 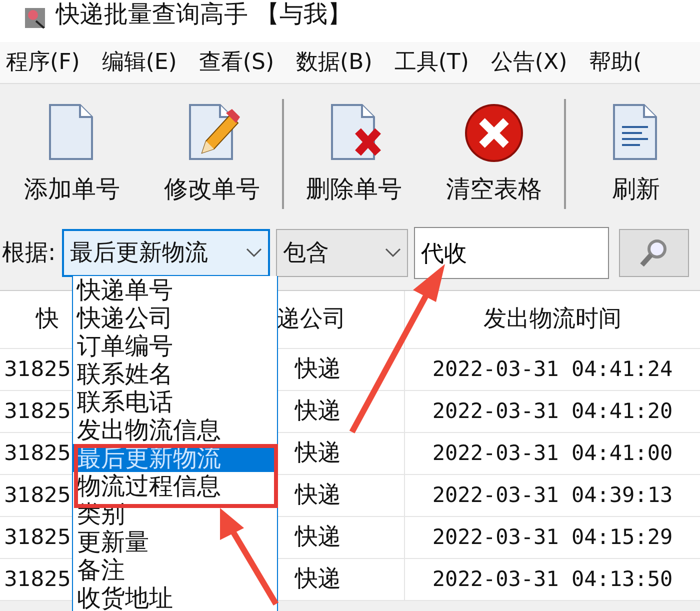 I want to click on dropdown-option: 更新量, so click(x=175, y=542).